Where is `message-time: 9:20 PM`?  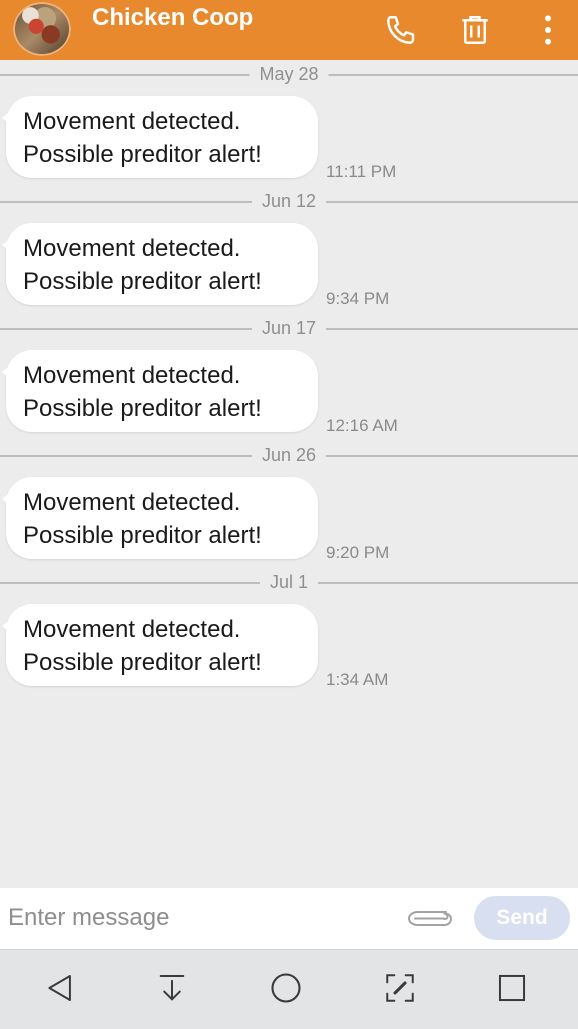 message-time: 9:20 PM is located at coordinates (358, 552).